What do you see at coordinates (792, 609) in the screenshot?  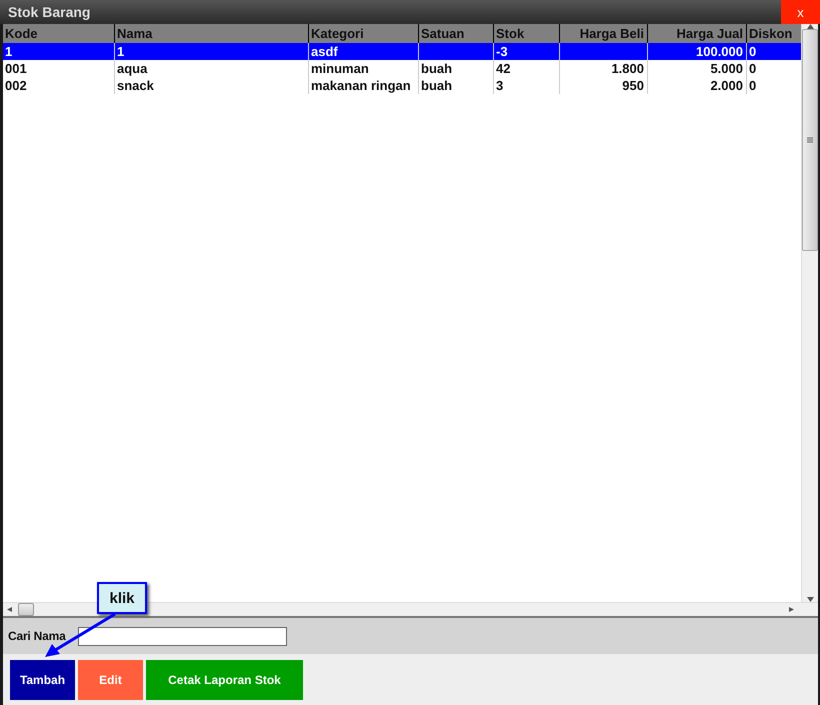 I see `scroll-right-icon` at bounding box center [792, 609].